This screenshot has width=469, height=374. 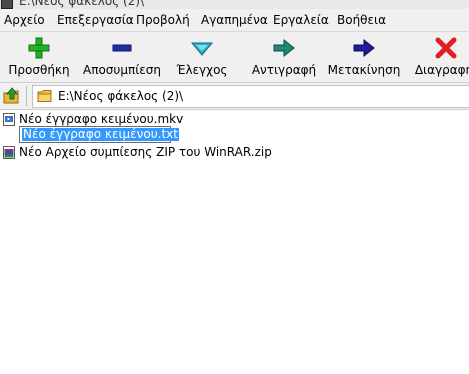 I want to click on zip-file-icon, so click(x=9, y=152).